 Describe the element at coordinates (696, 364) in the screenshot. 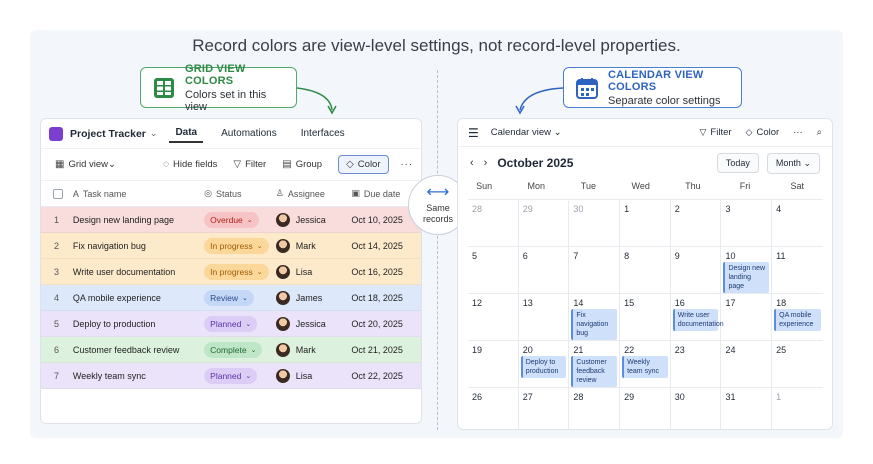

I see `calendar-day: 23` at that location.